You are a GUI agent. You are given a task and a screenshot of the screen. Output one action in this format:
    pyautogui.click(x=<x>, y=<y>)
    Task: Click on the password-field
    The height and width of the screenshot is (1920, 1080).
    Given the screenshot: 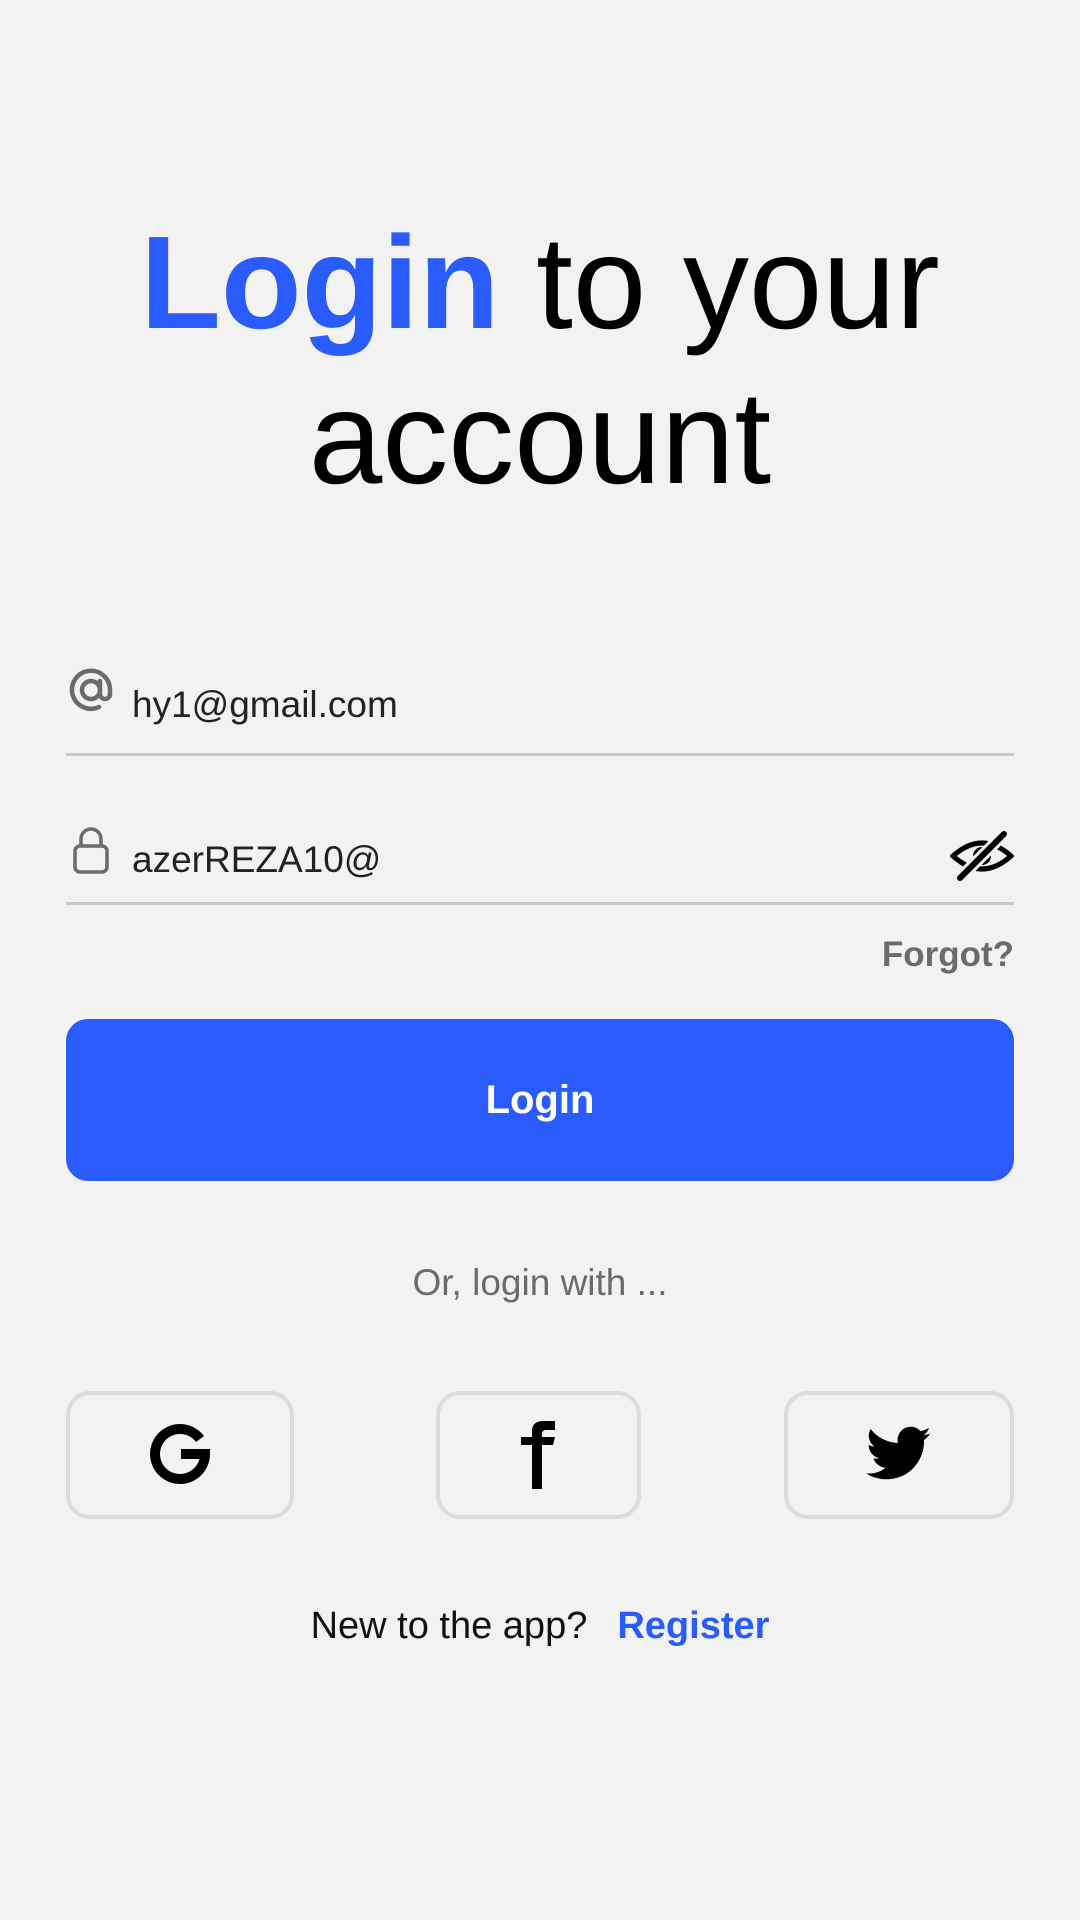 What is the action you would take?
    pyautogui.click(x=540, y=857)
    